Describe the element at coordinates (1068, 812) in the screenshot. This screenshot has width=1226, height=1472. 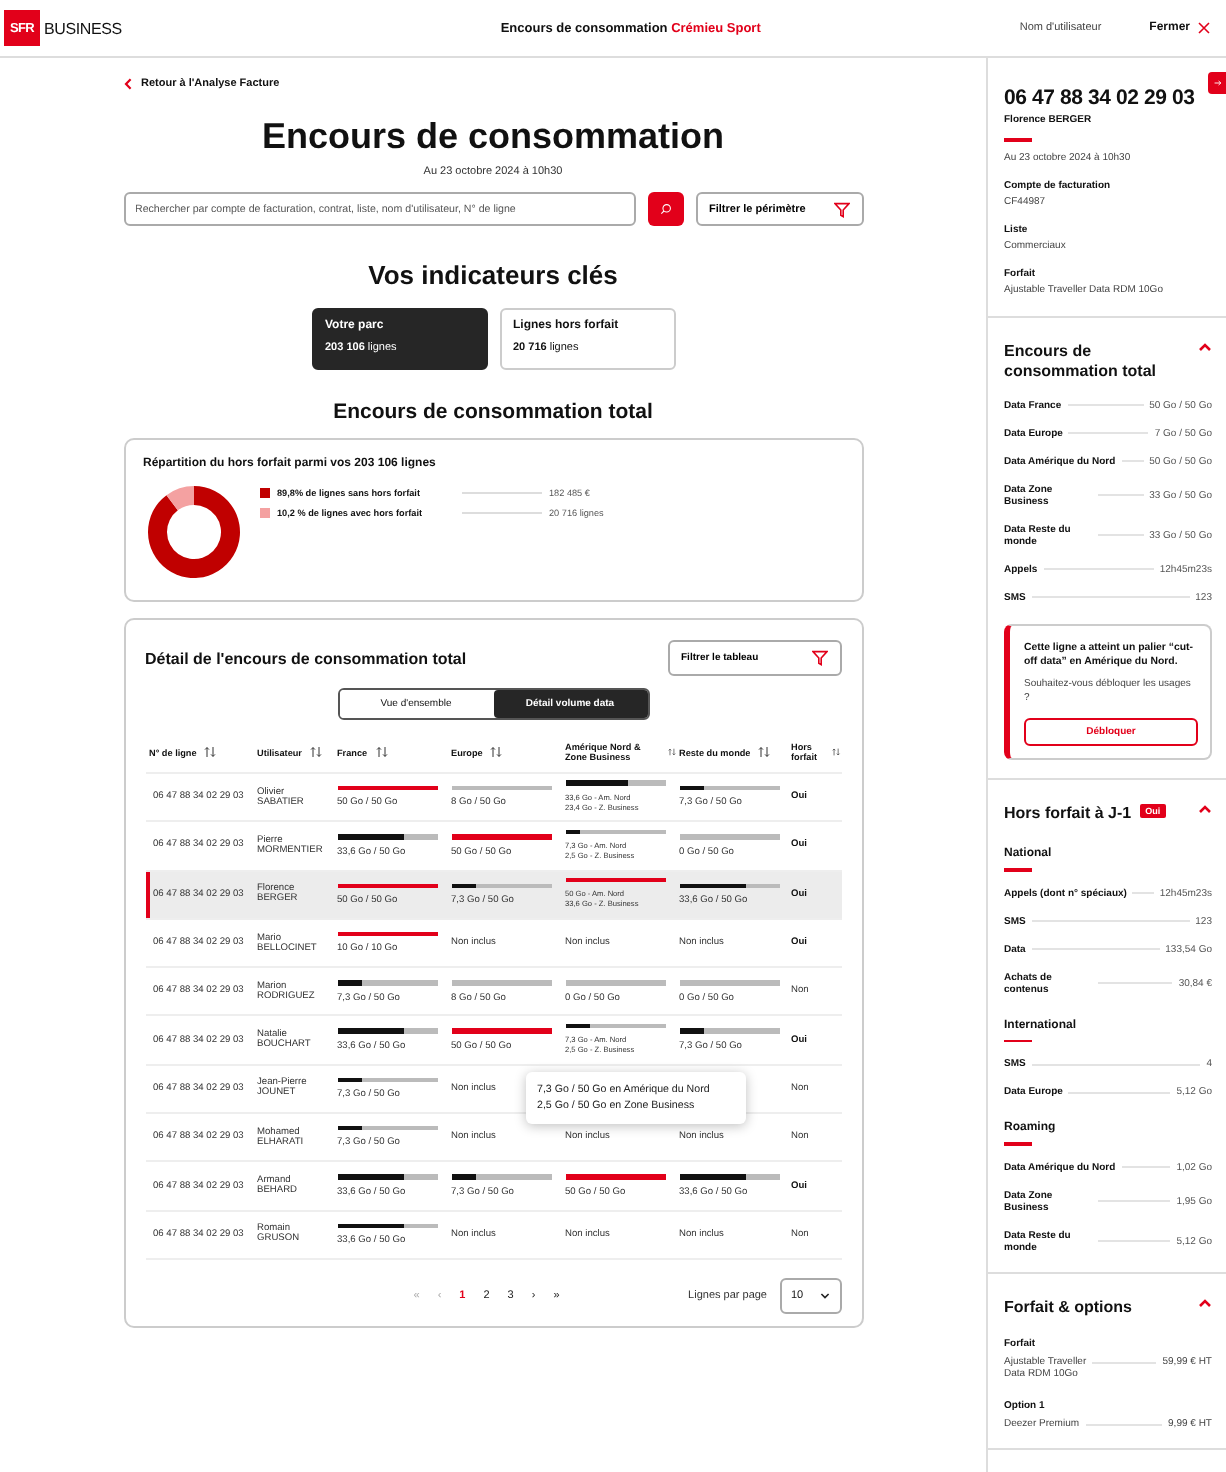
I see `section-title: Hors forfait à J-1` at that location.